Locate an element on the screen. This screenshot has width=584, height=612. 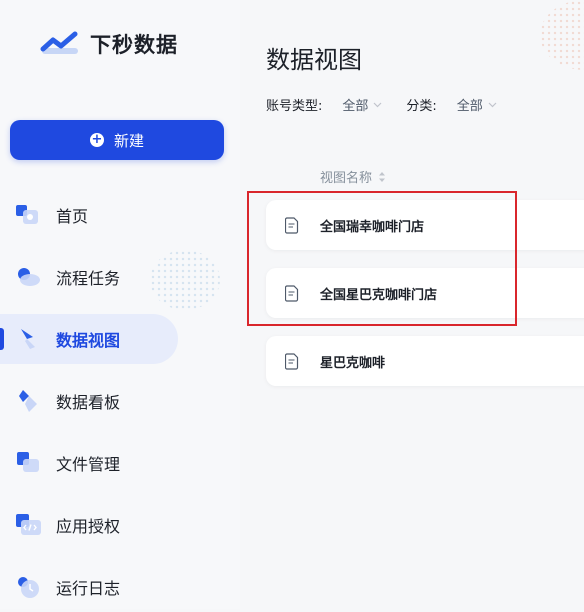
table-row: 星巴克咖啡 is located at coordinates (425, 361).